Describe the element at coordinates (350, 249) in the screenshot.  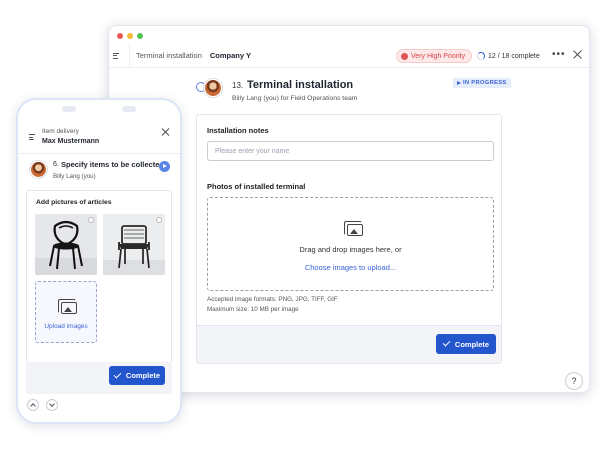
I see `drop-instructions: Drag and drop images here, or` at that location.